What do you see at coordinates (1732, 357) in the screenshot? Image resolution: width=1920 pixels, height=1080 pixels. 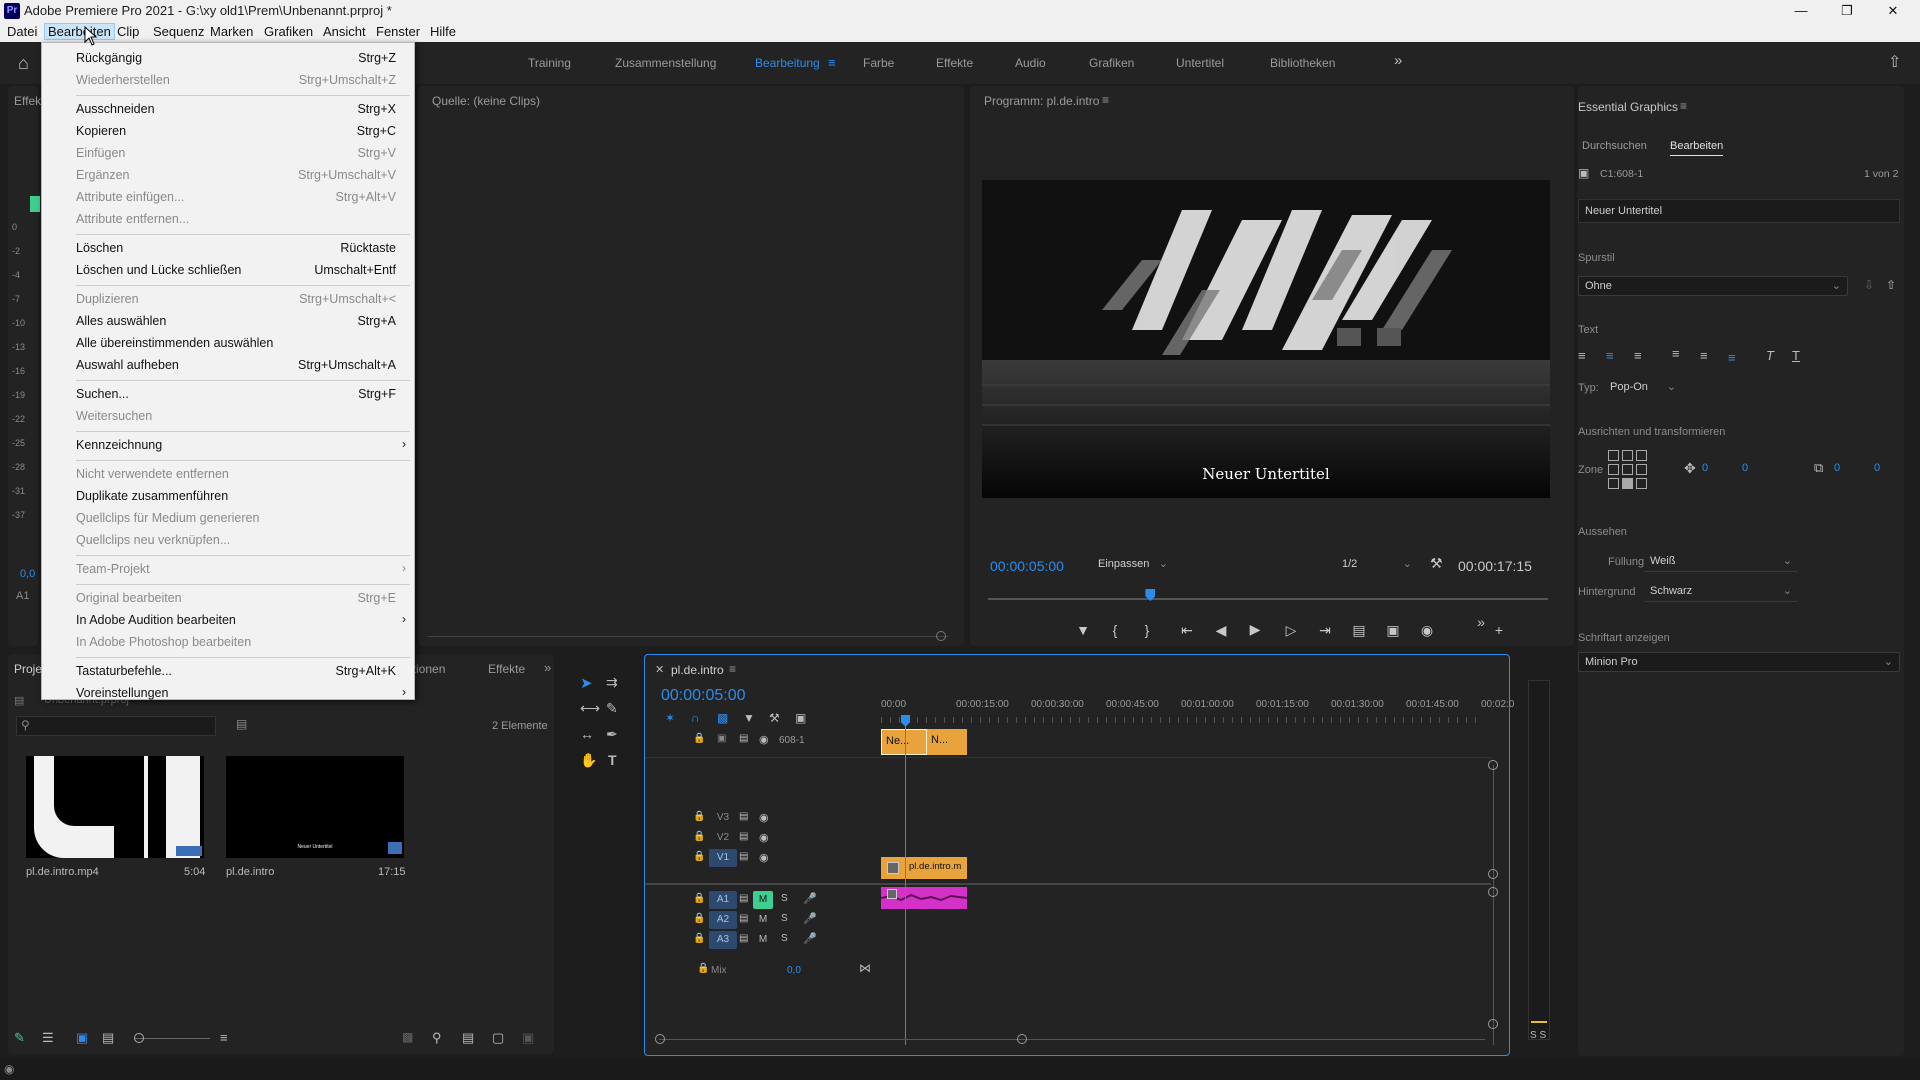 I see `align-bottom-icon: ≡` at bounding box center [1732, 357].